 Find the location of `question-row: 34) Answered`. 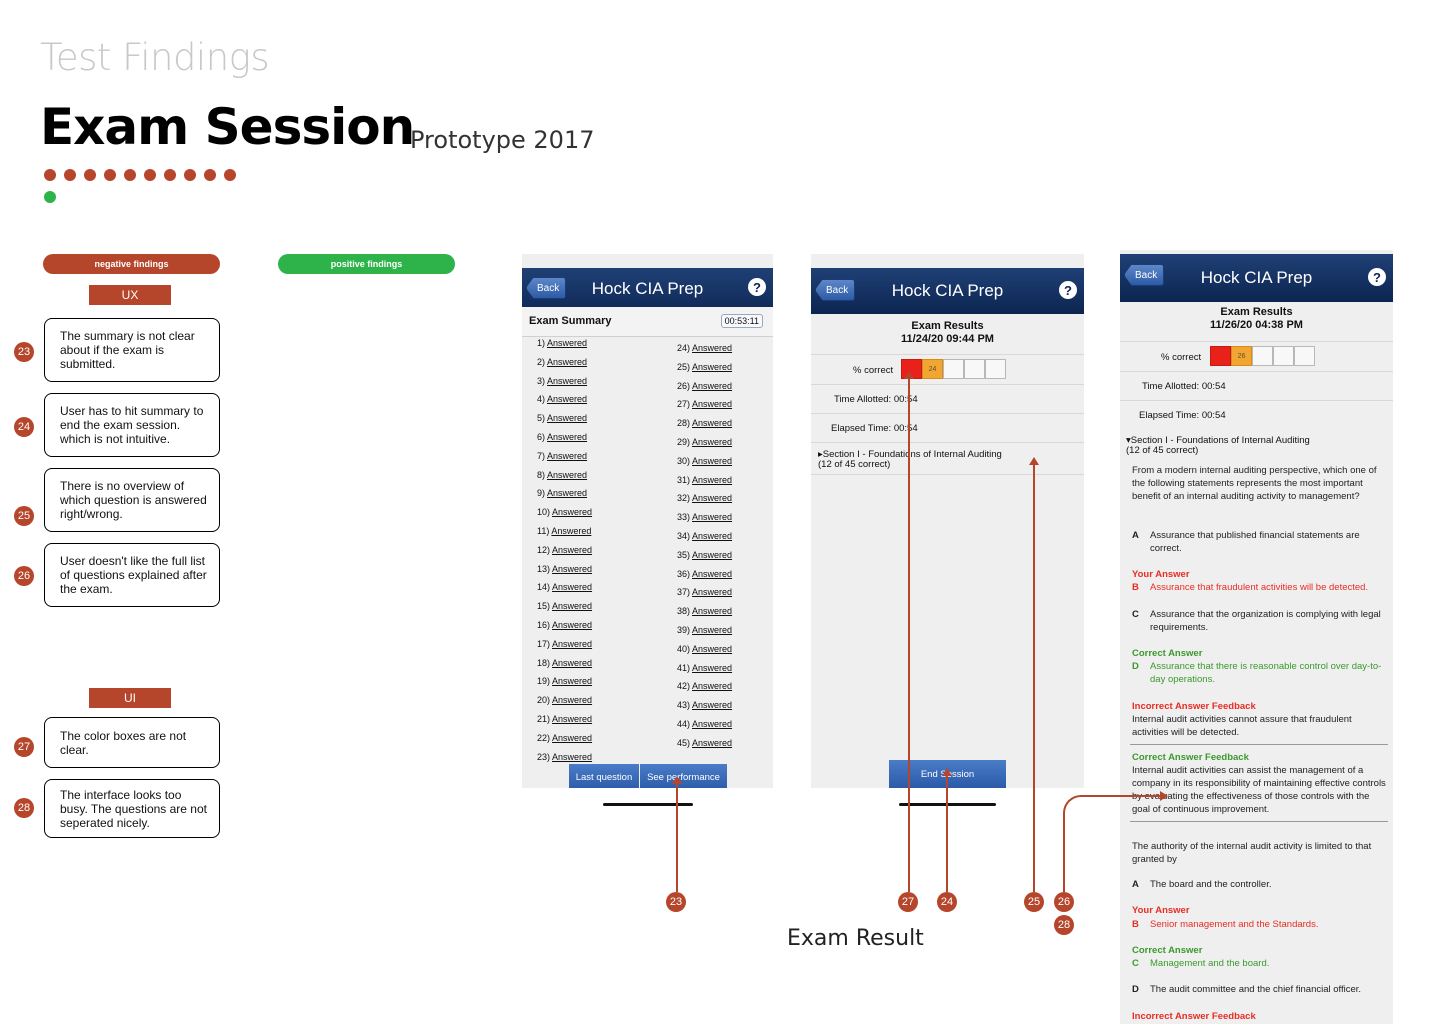

question-row: 34) Answered is located at coordinates (704, 540).